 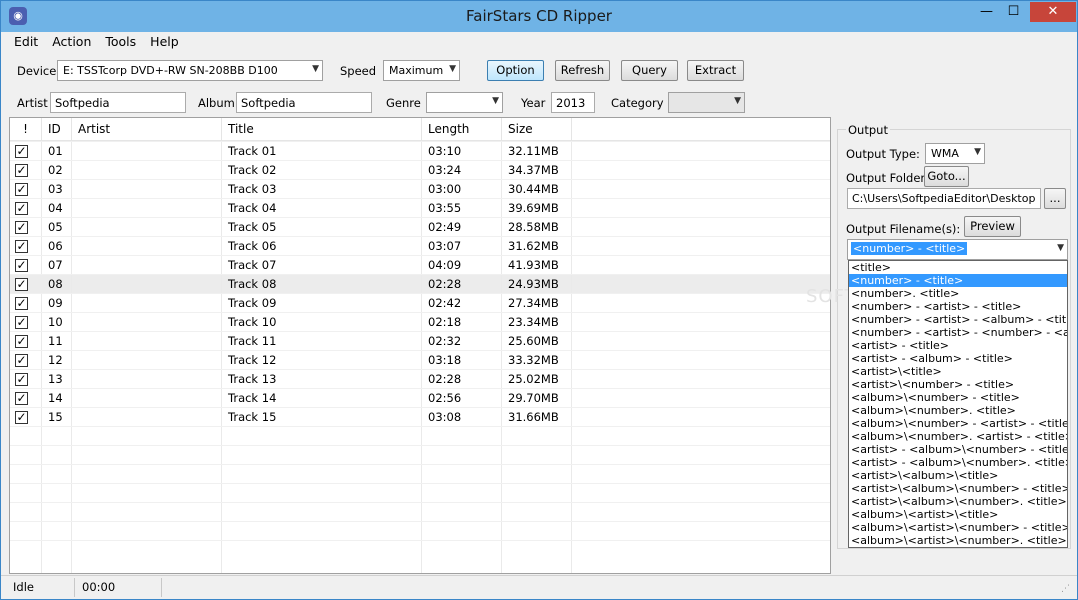 What do you see at coordinates (190, 70) in the screenshot?
I see `device-select: E: TSSTcorp DVD+-RW SN-208BB D100 ▼` at bounding box center [190, 70].